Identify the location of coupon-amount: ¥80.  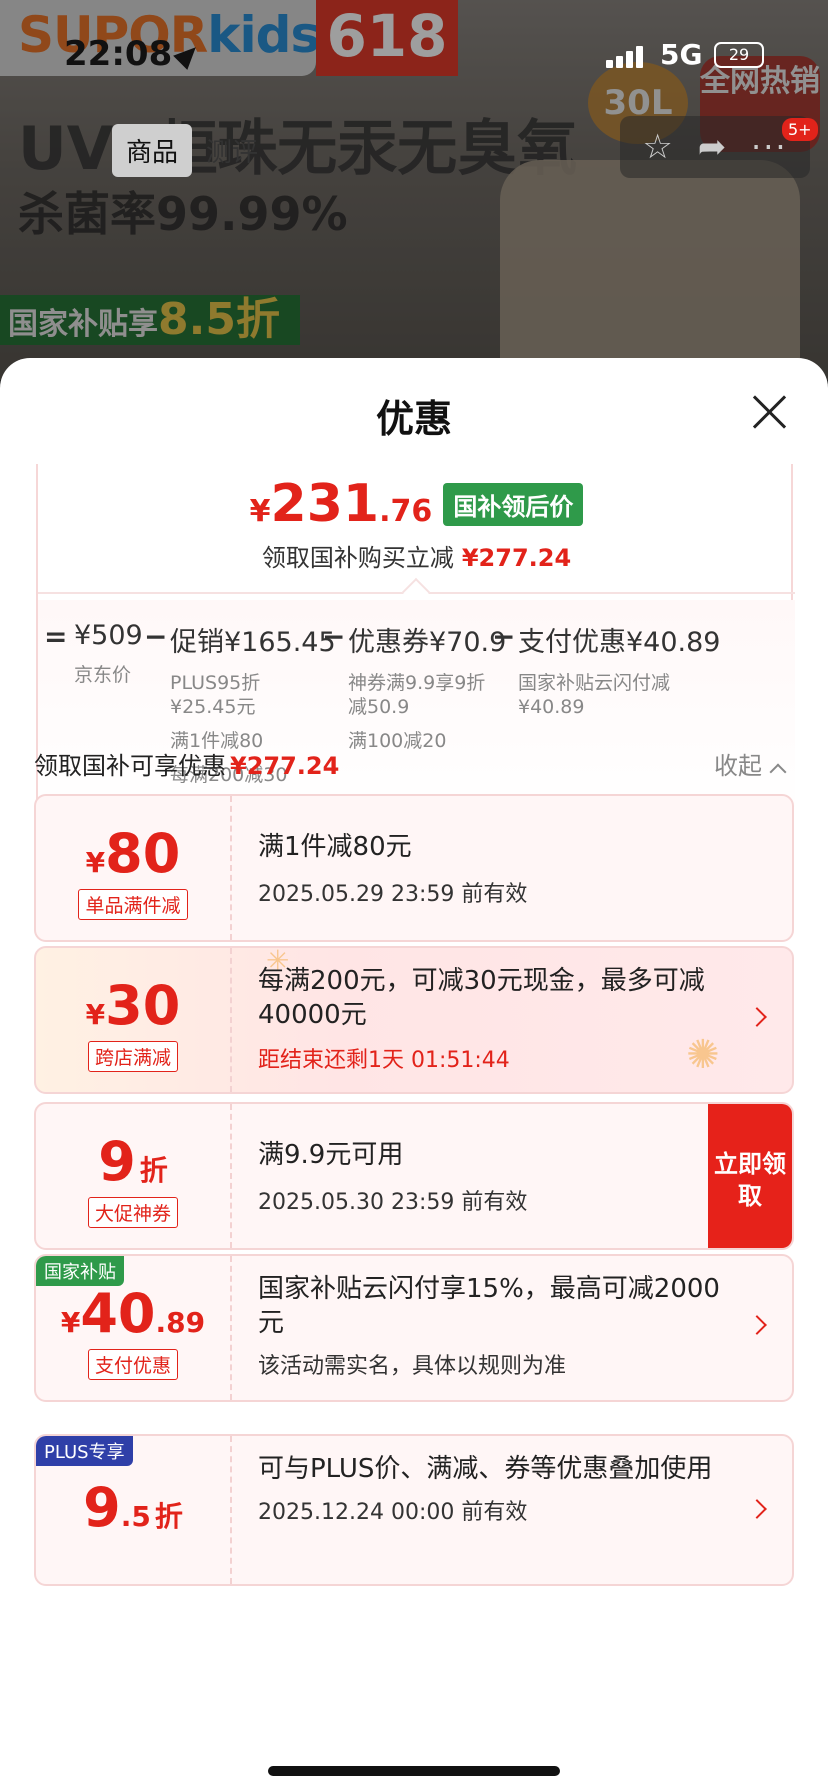
(133, 853).